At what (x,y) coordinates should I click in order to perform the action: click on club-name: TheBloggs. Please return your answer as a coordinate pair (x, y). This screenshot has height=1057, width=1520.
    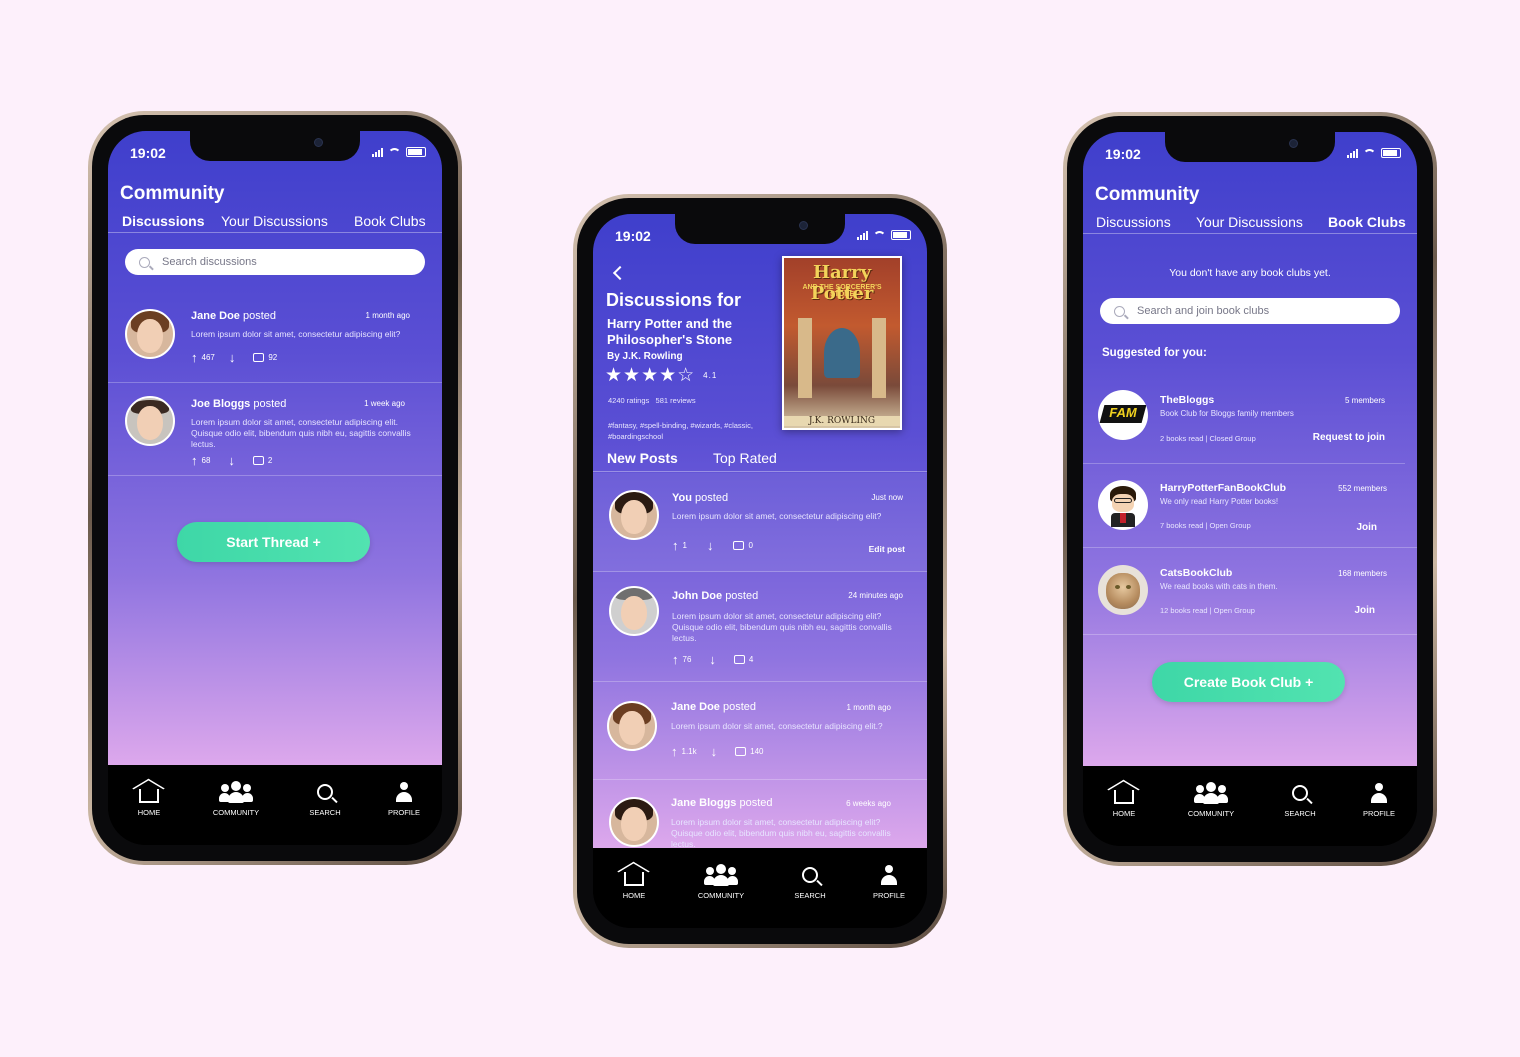
    Looking at the image, I should click on (1187, 400).